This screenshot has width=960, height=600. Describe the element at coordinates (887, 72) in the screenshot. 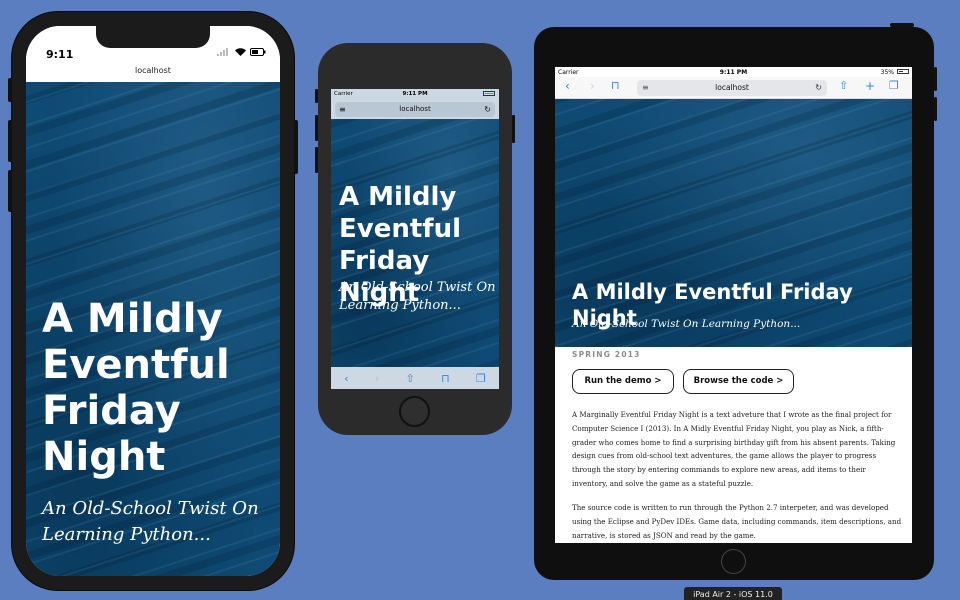

I see `battery-percent: 35%` at that location.